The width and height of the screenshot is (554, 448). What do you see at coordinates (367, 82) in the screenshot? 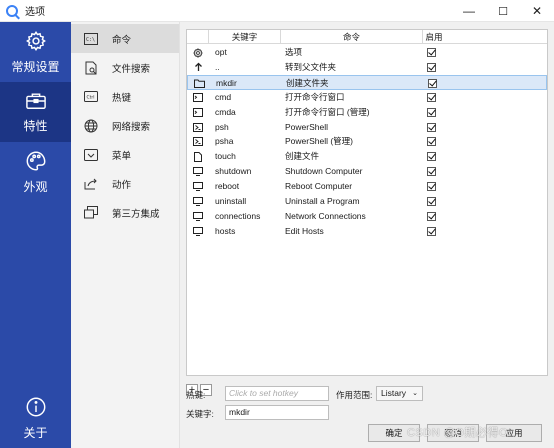
I see `table-row: mkdir 创建文件夹` at bounding box center [367, 82].